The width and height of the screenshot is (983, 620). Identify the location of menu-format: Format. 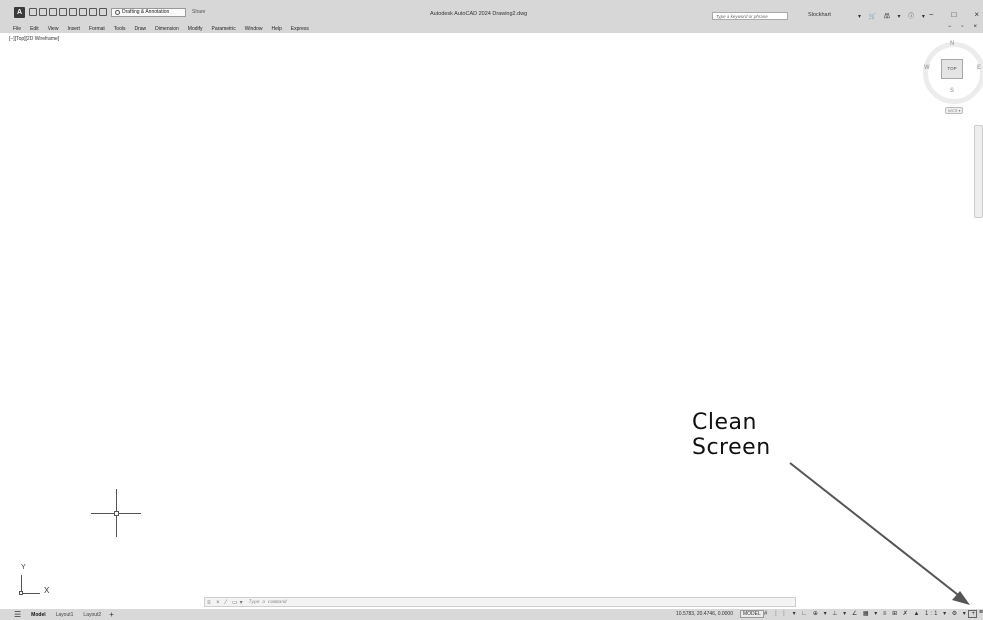
(97, 29).